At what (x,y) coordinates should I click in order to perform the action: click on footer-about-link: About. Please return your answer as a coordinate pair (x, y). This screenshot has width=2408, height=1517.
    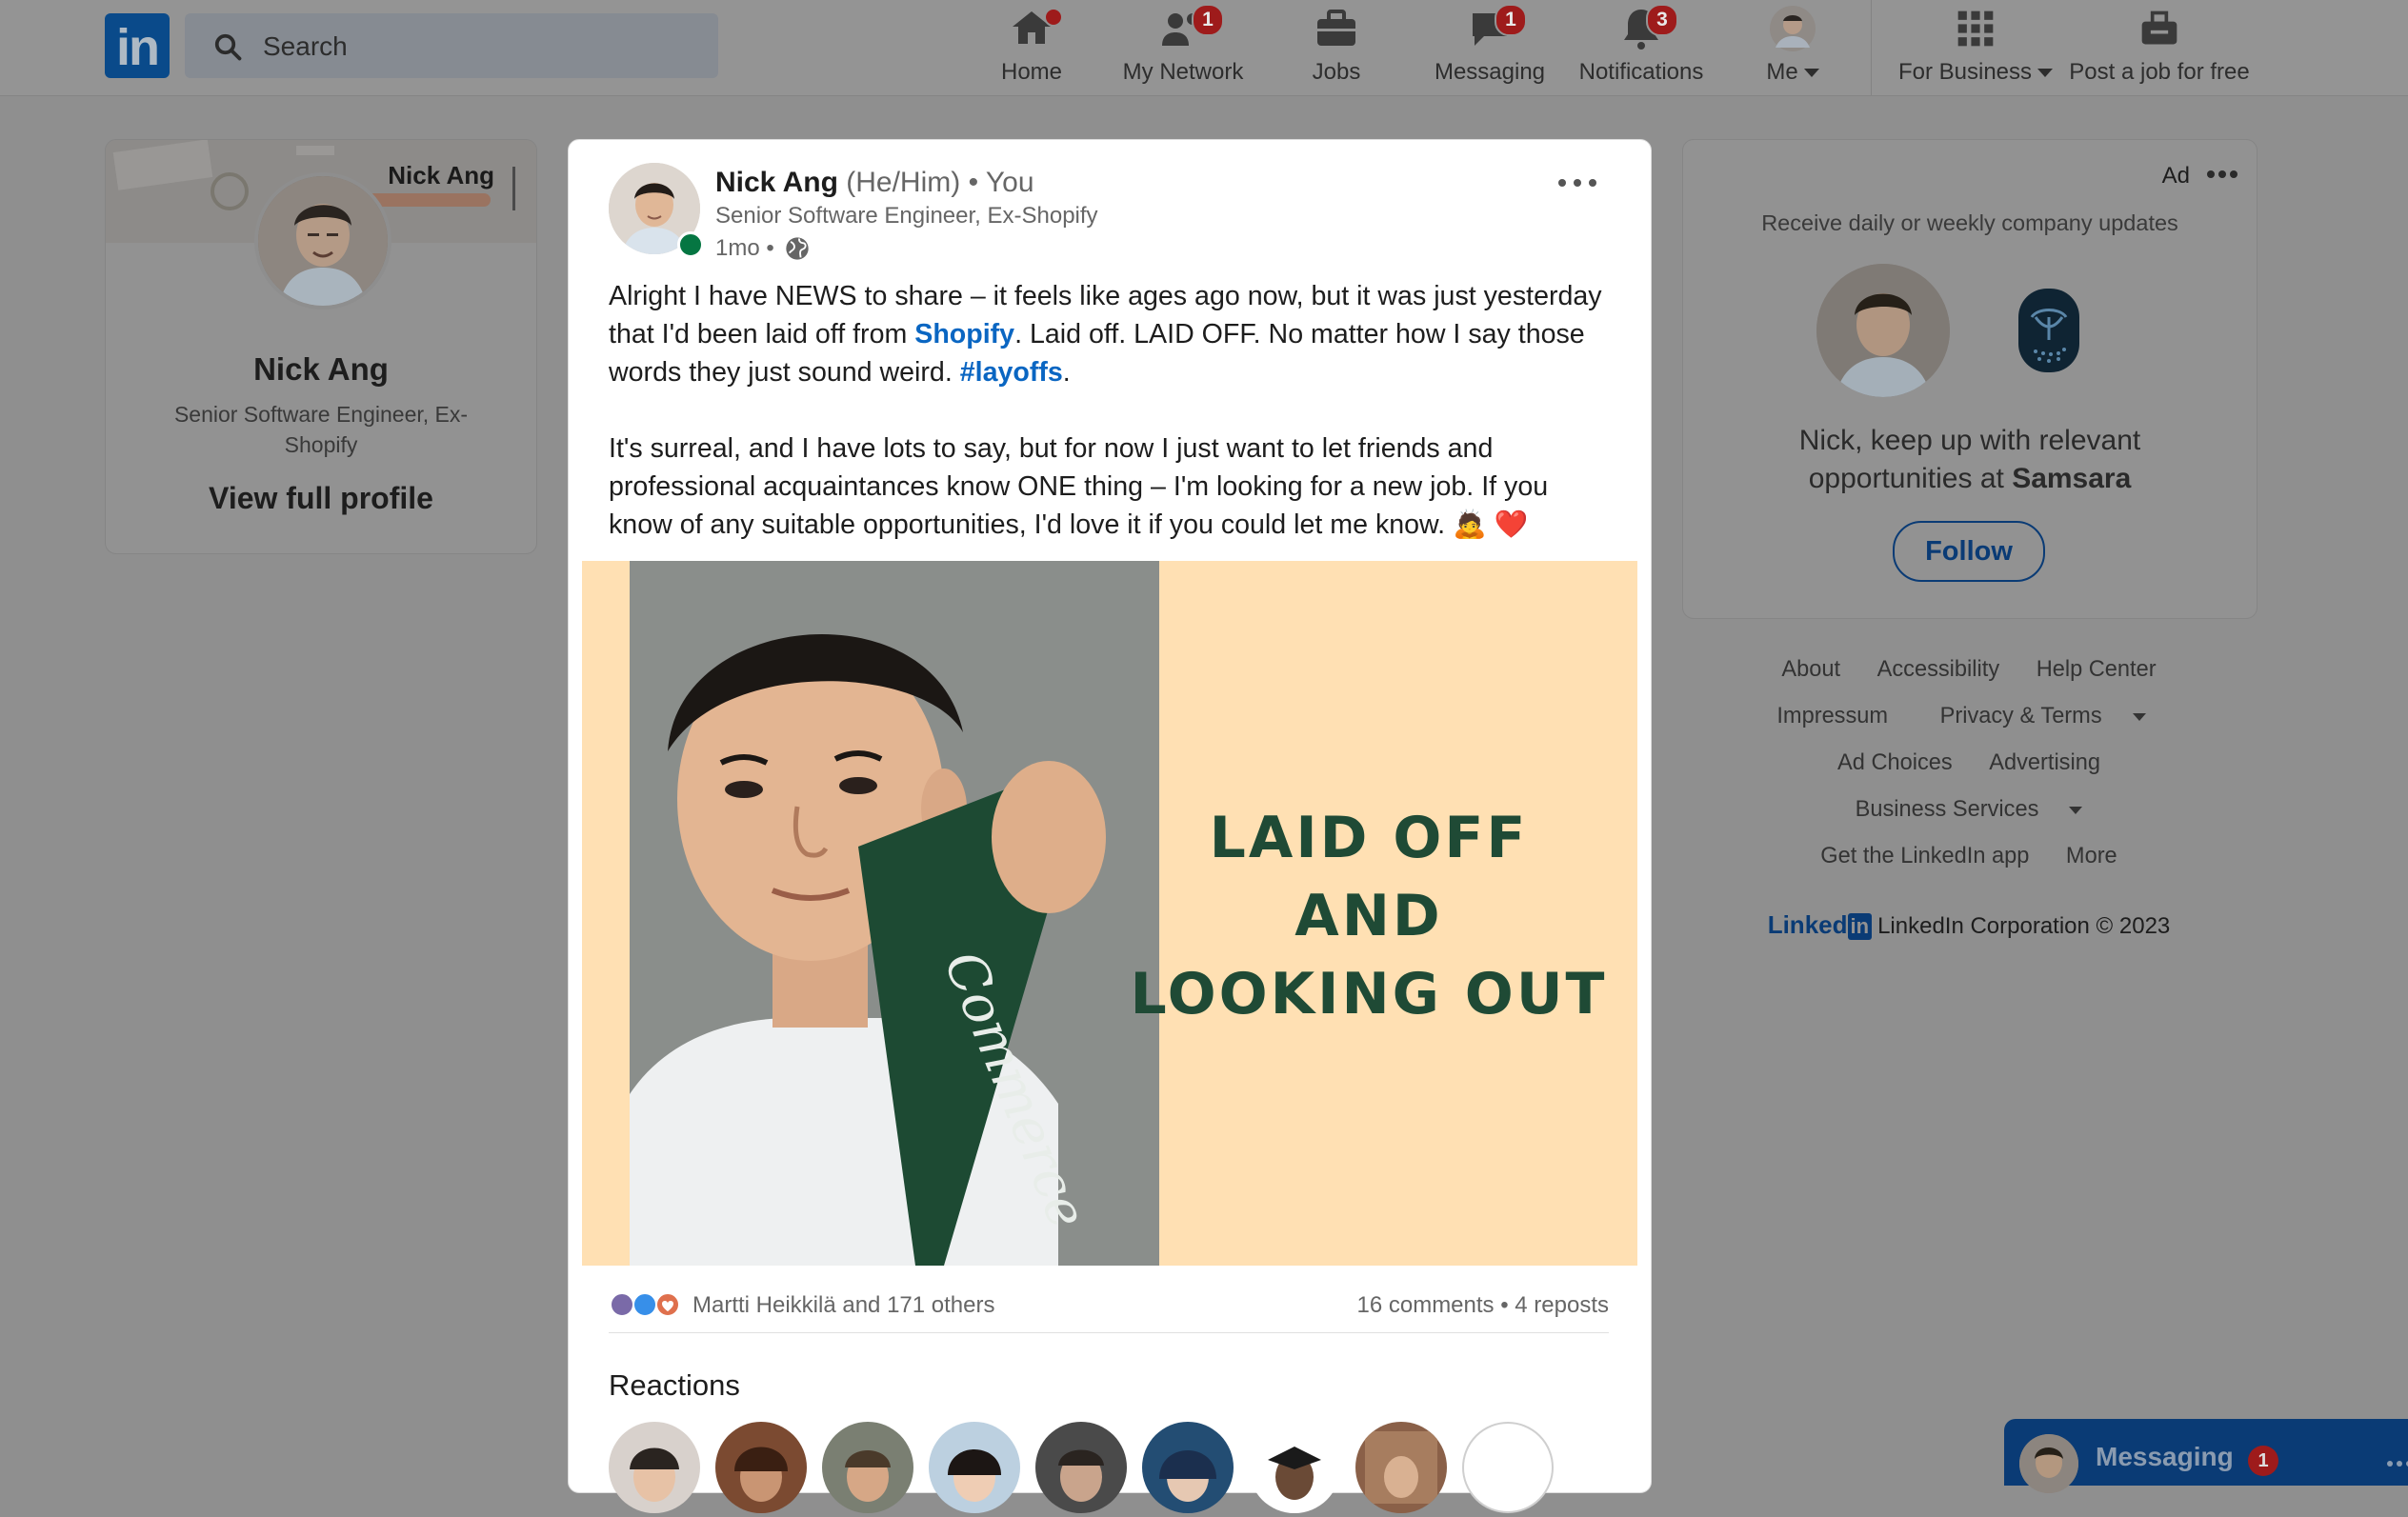
    Looking at the image, I should click on (1810, 669).